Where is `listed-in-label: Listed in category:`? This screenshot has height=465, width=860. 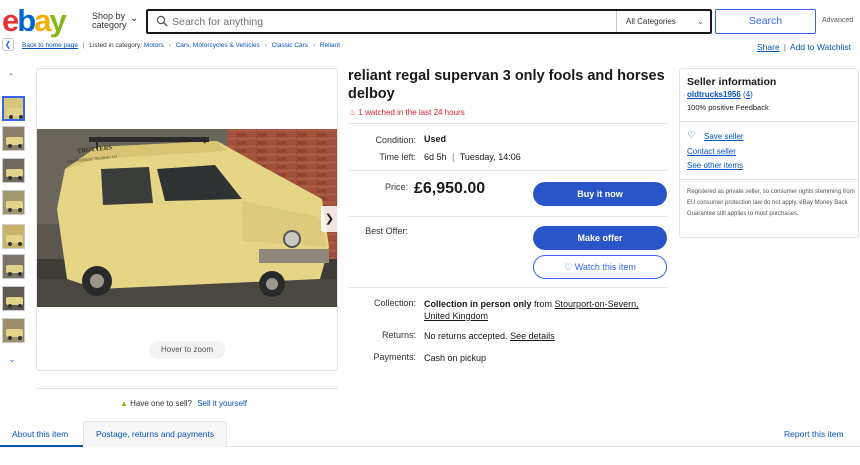 listed-in-label: Listed in category: is located at coordinates (116, 45).